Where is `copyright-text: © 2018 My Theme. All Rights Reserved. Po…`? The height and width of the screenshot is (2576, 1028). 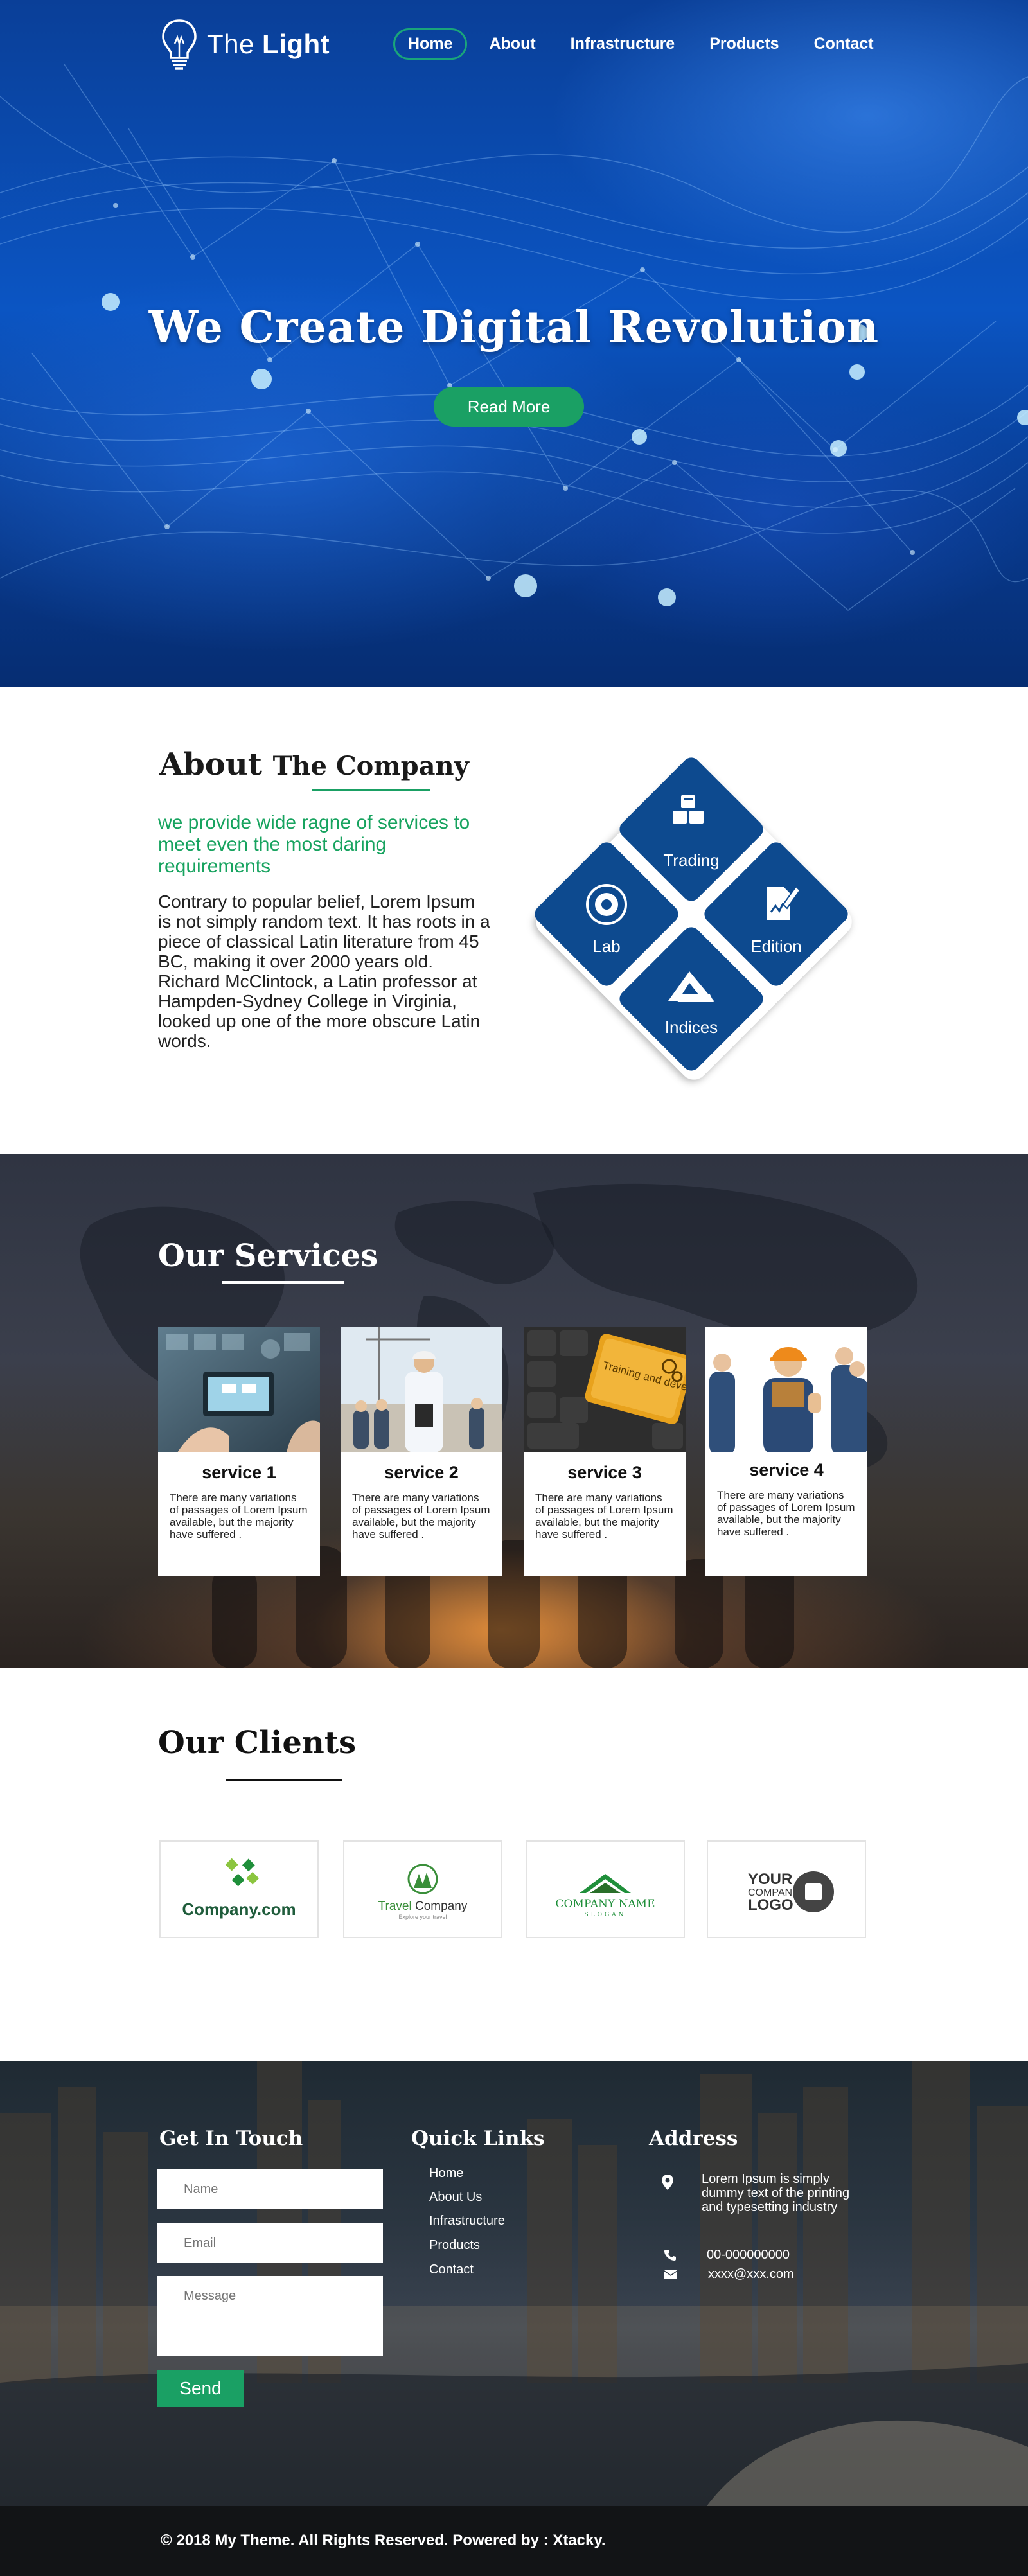 copyright-text: © 2018 My Theme. All Rights Reserved. Po… is located at coordinates (383, 2540).